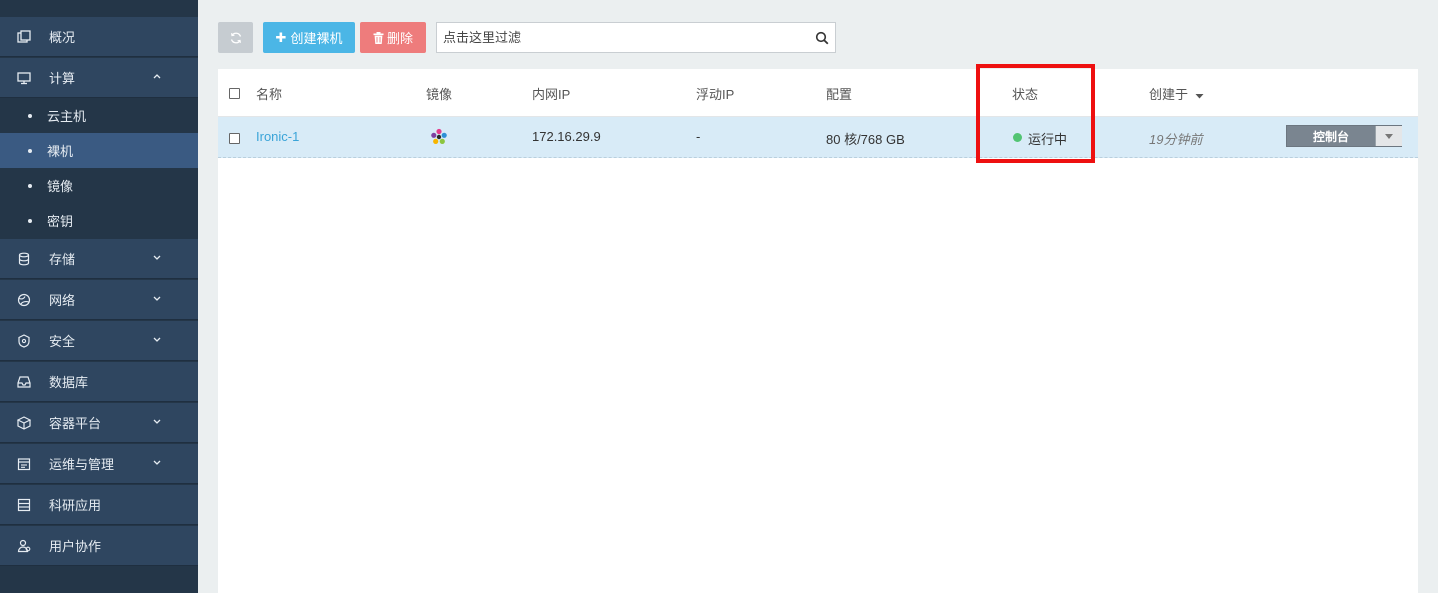 Image resolution: width=1438 pixels, height=593 pixels. I want to click on container-icon, so click(24, 423).